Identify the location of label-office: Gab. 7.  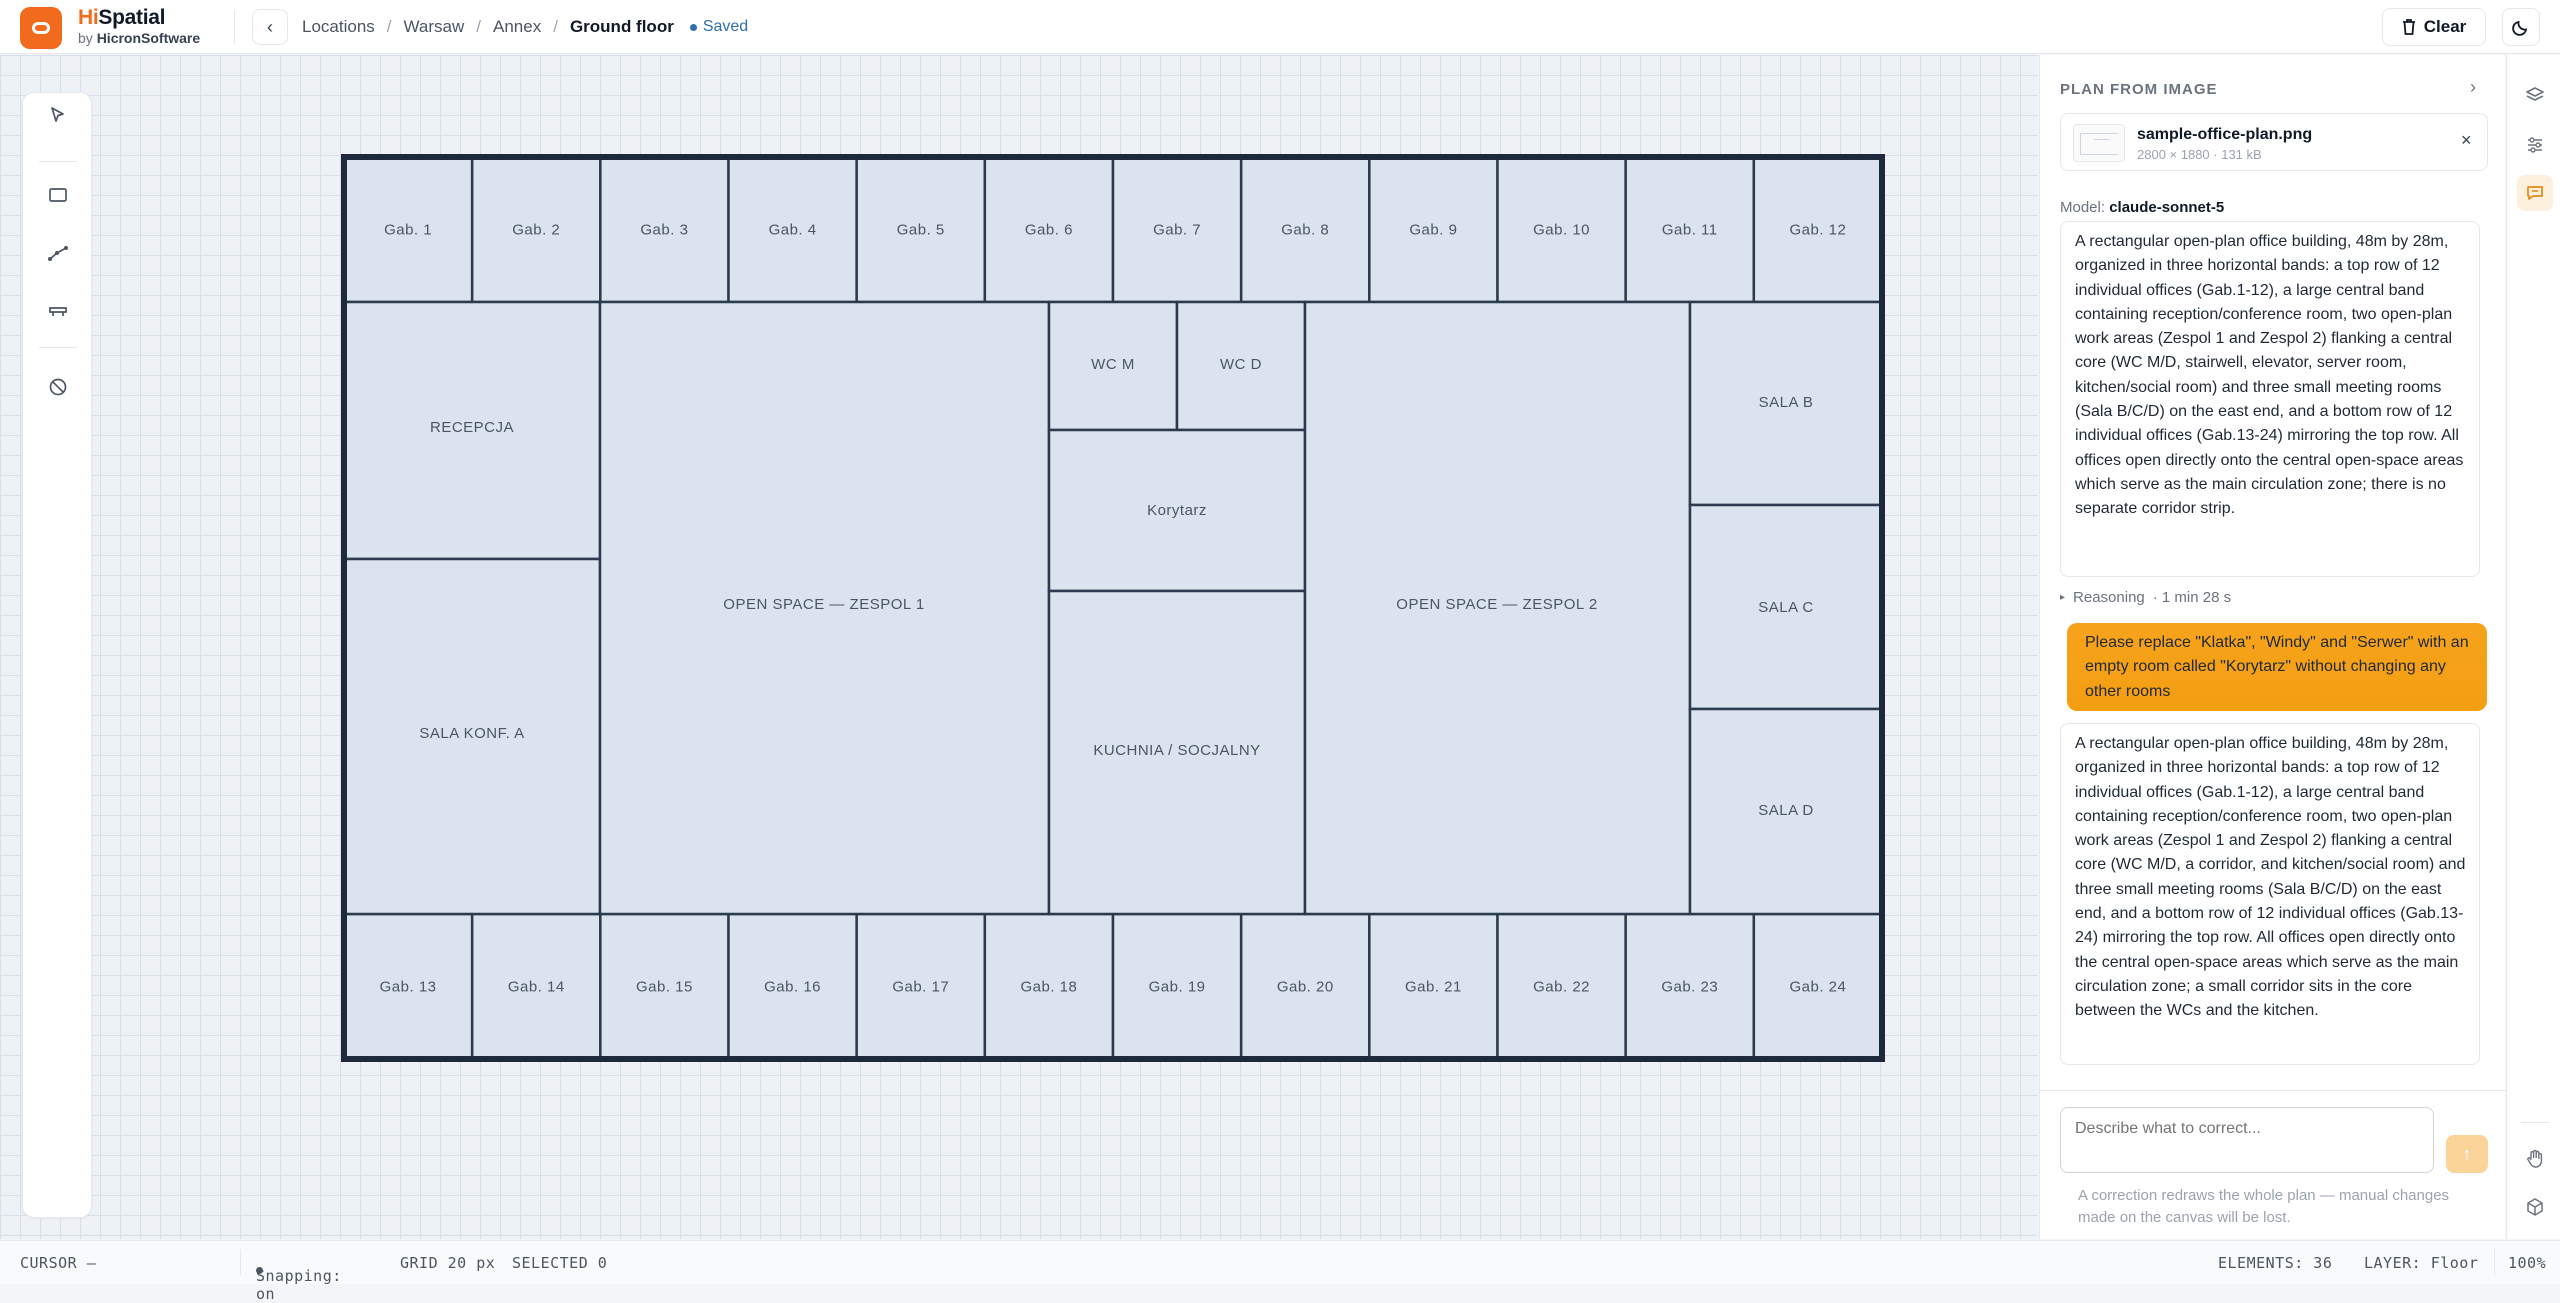
(1177, 230).